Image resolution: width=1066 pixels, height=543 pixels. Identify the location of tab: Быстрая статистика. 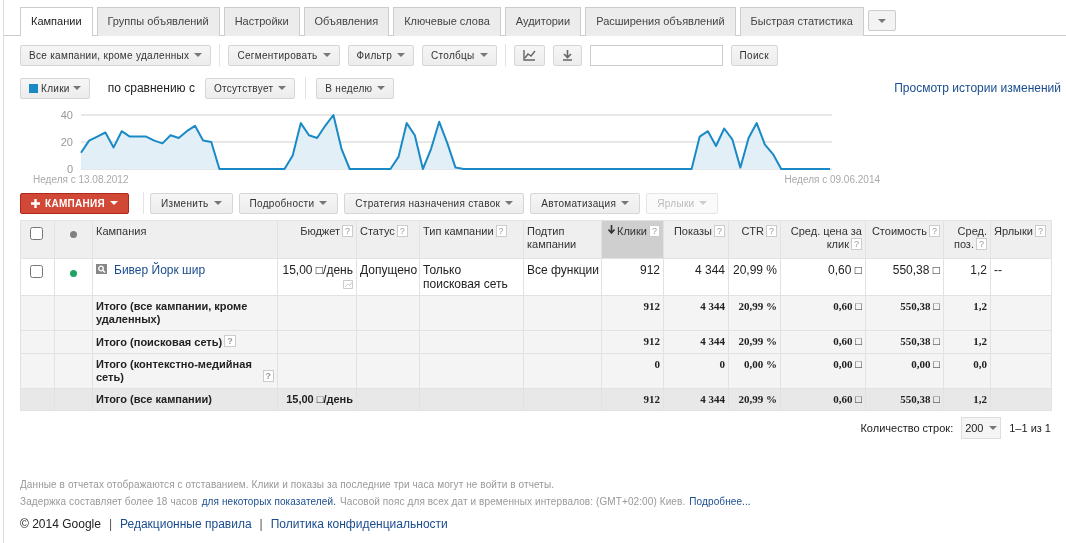
(801, 21).